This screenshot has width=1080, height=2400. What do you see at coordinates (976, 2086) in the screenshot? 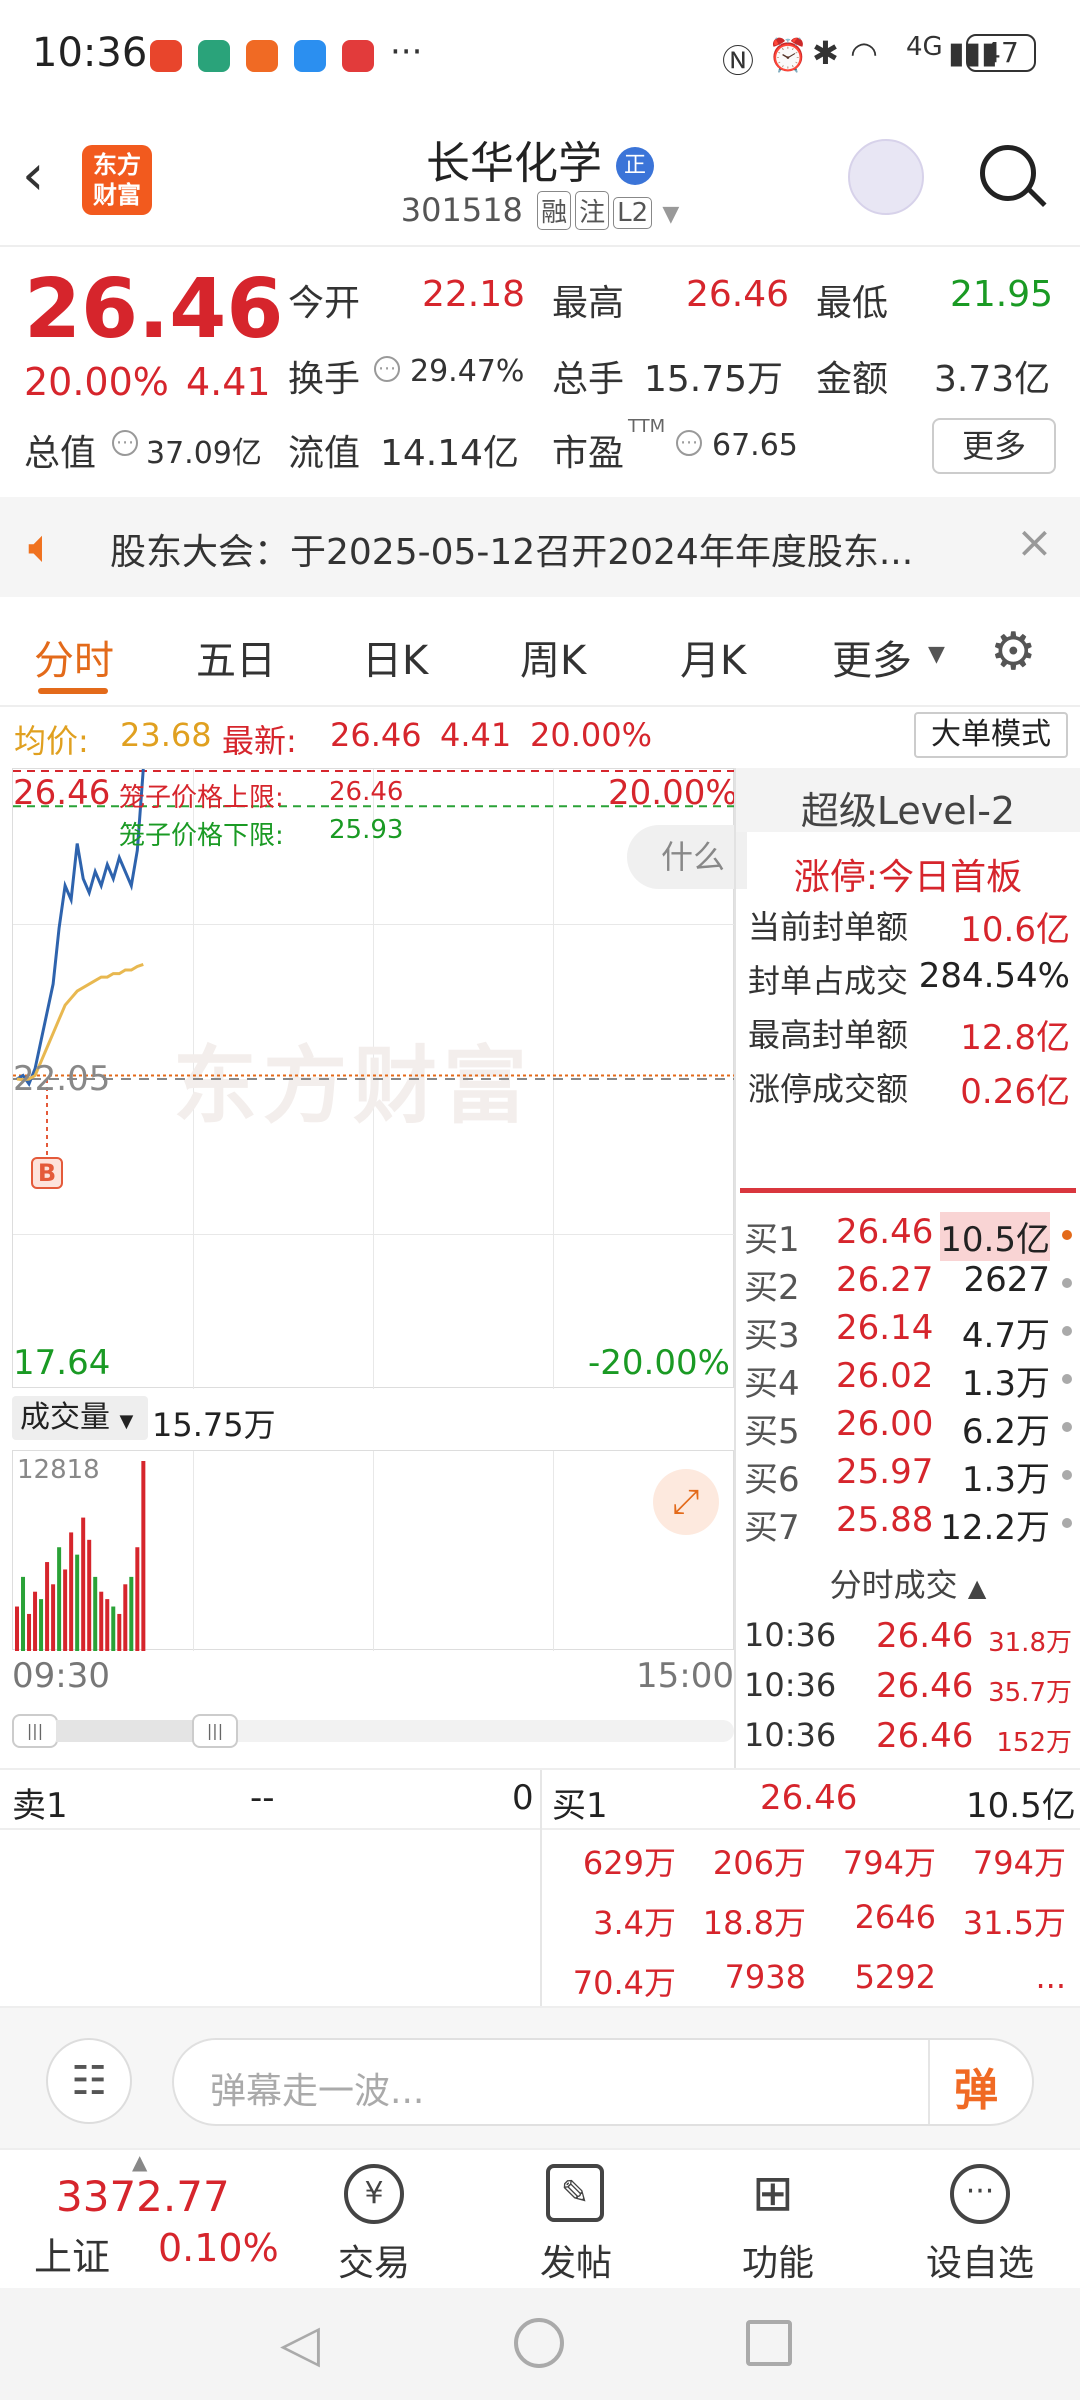
I see `danmu-send-button: 弹` at bounding box center [976, 2086].